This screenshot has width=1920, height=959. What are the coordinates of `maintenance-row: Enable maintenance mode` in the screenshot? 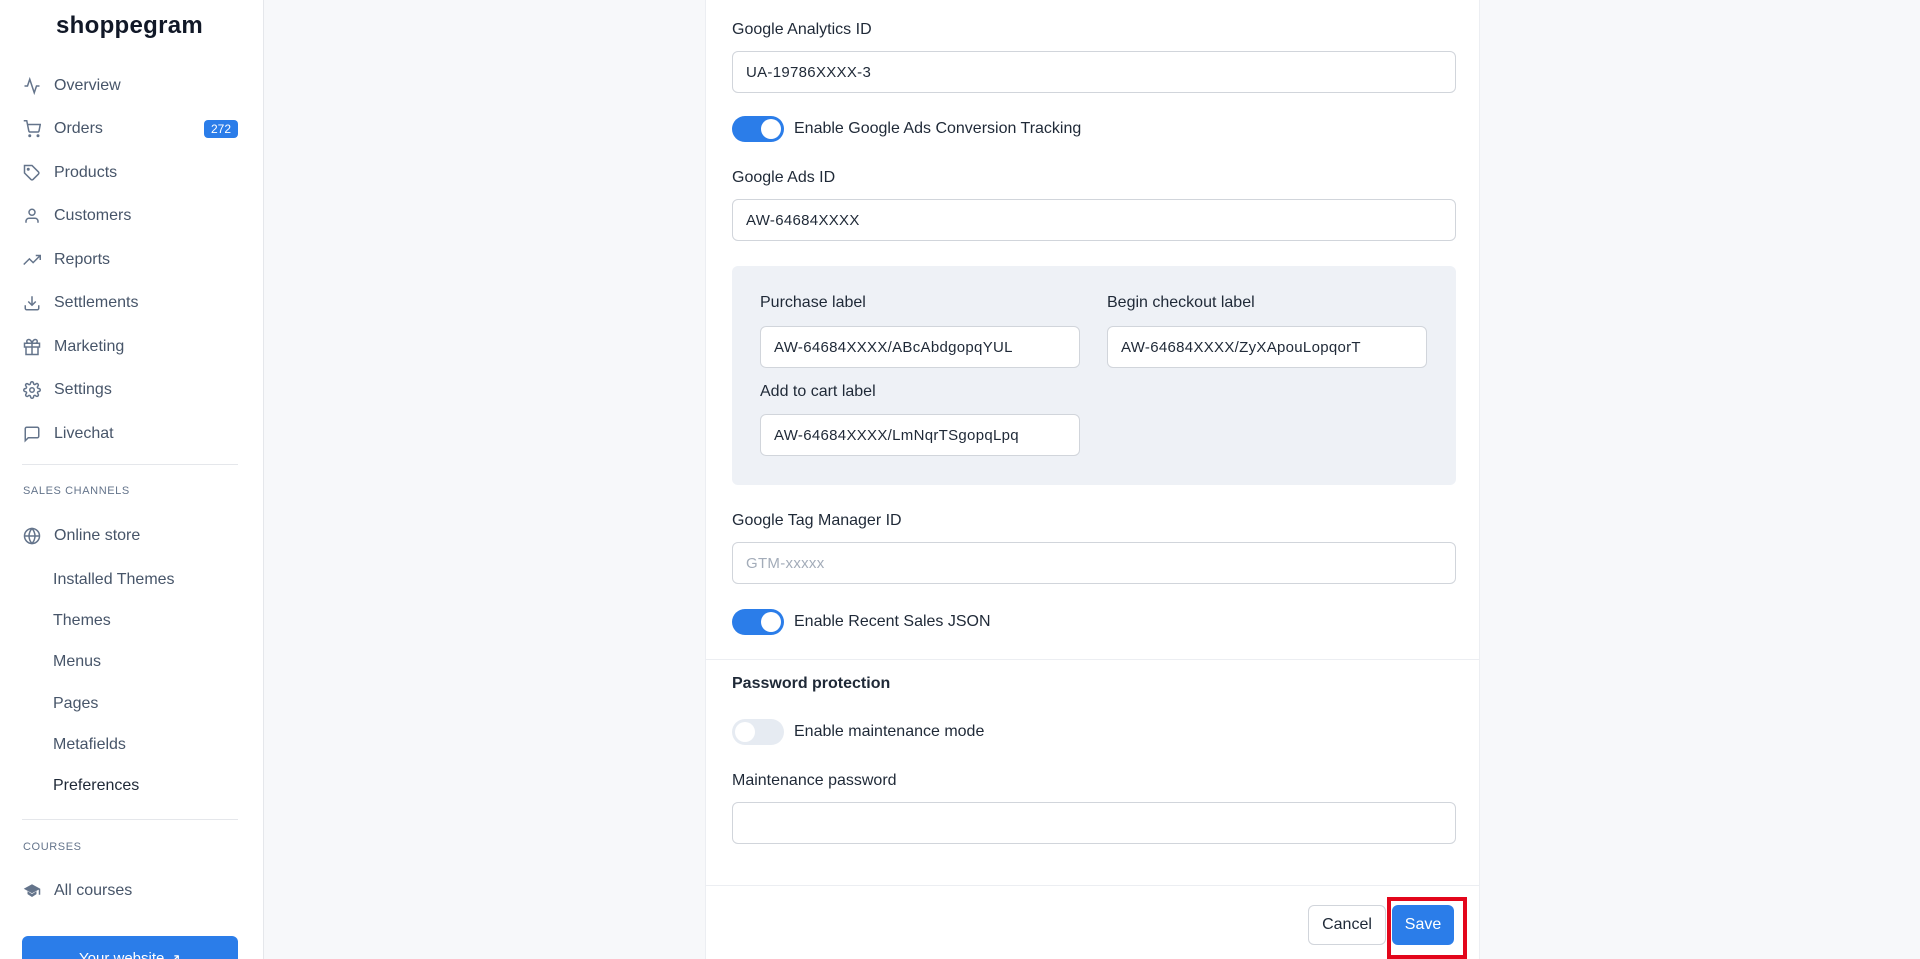 It's located at (858, 732).